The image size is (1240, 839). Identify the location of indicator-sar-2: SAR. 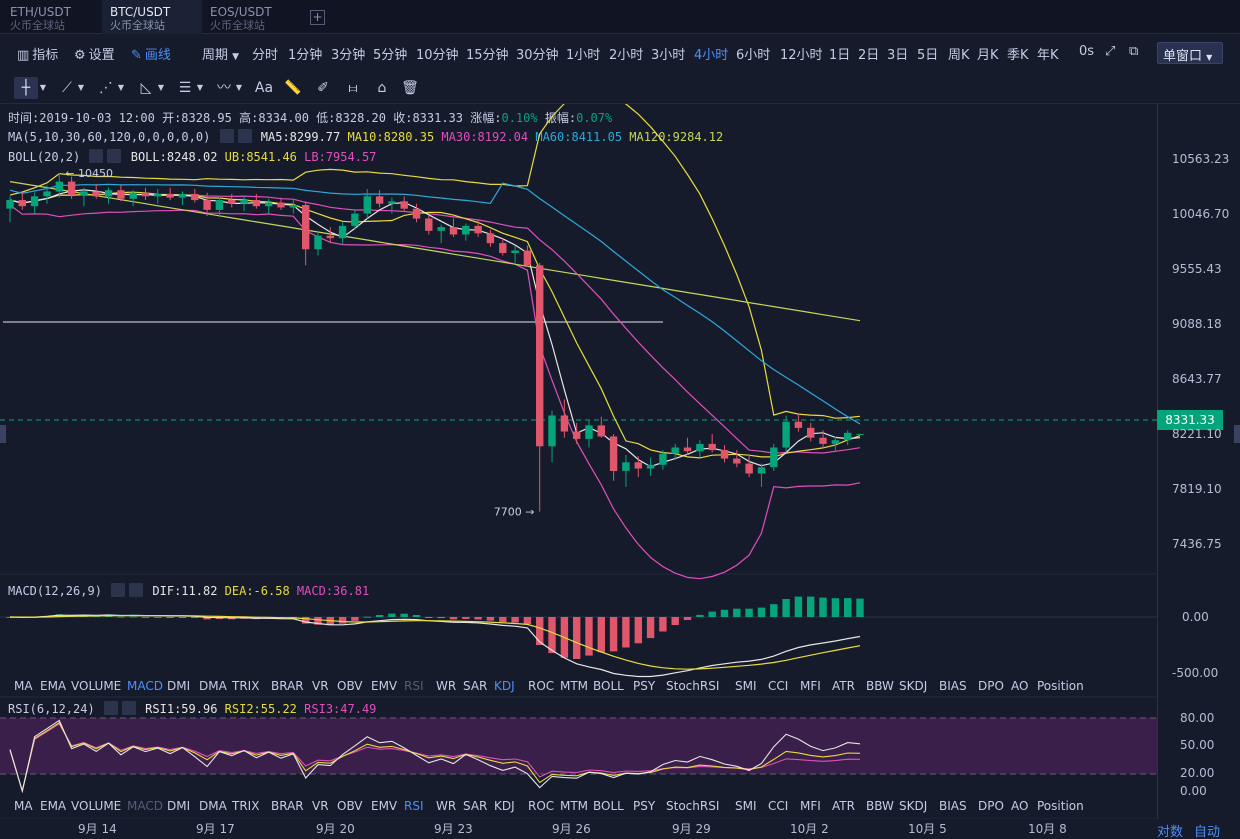
(475, 806).